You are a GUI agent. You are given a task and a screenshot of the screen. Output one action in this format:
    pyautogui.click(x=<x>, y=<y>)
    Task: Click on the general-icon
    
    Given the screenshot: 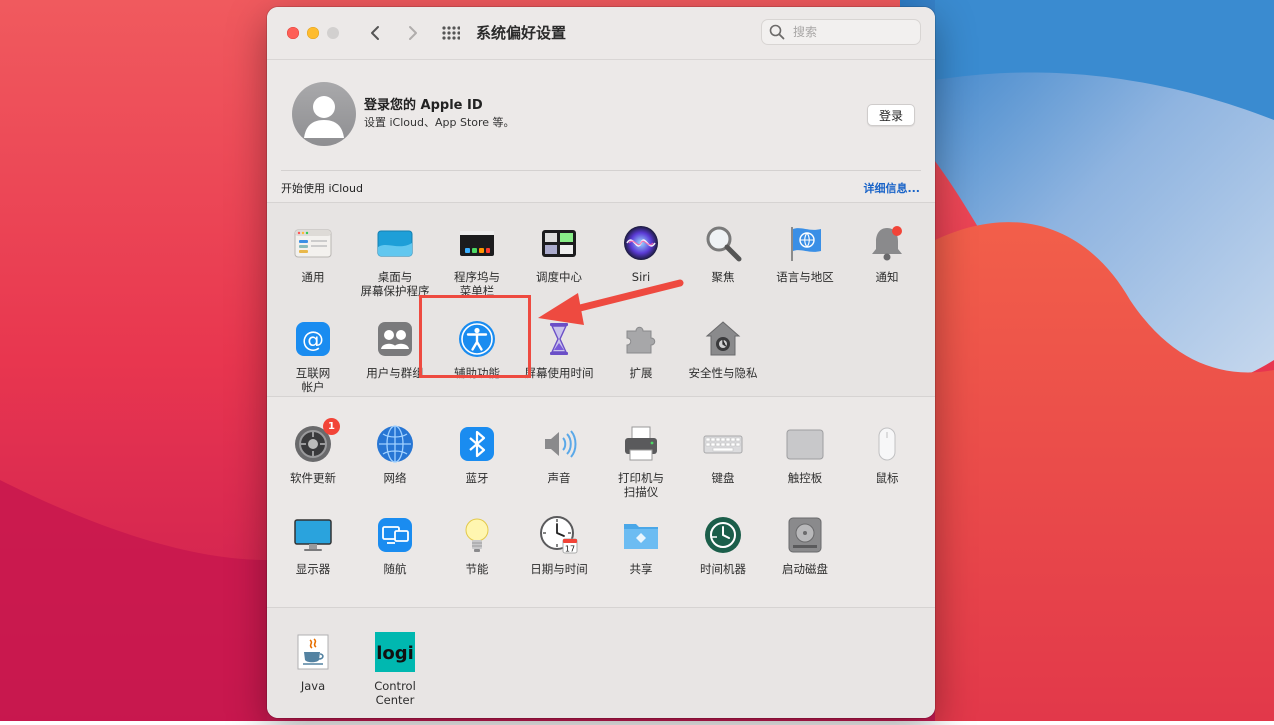 What is the action you would take?
    pyautogui.click(x=313, y=243)
    